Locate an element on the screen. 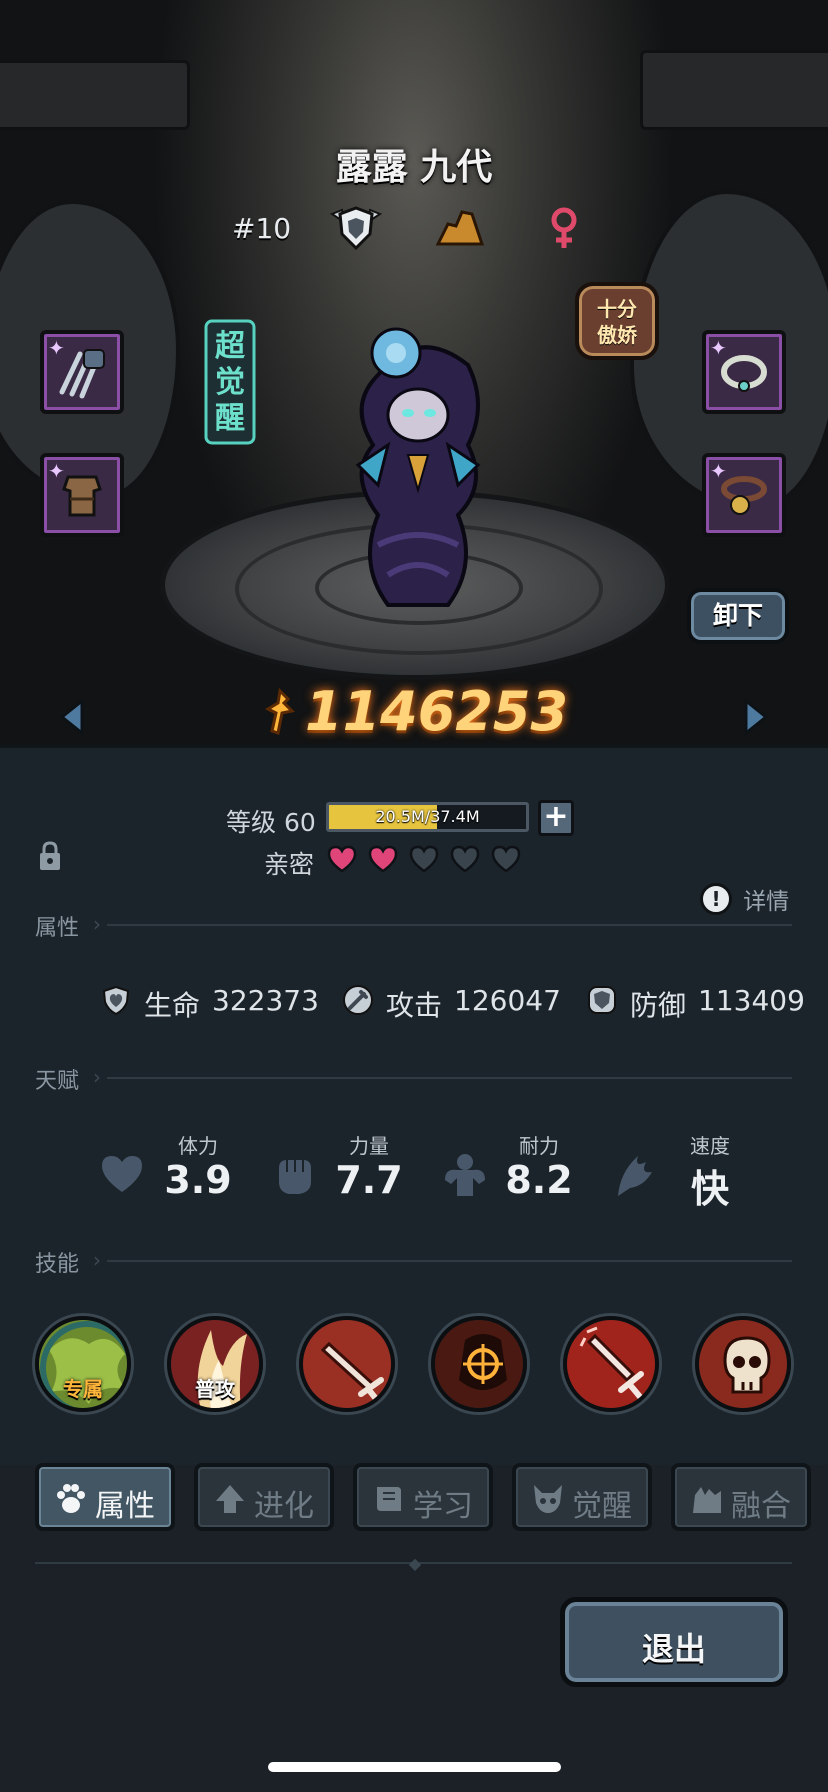 This screenshot has height=1792, width=828. tab-awaken: 觉醒 is located at coordinates (582, 1497).